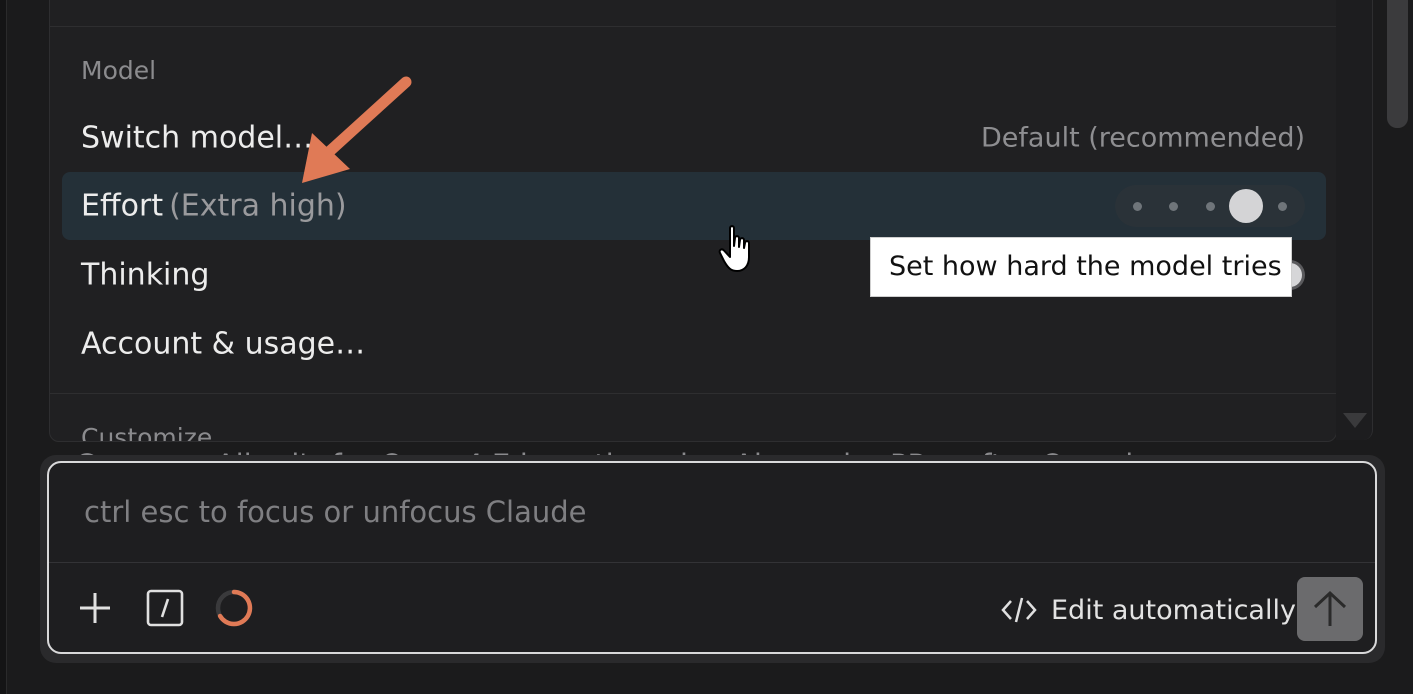 This screenshot has width=1413, height=694. I want to click on window-edge-line, so click(6, 347).